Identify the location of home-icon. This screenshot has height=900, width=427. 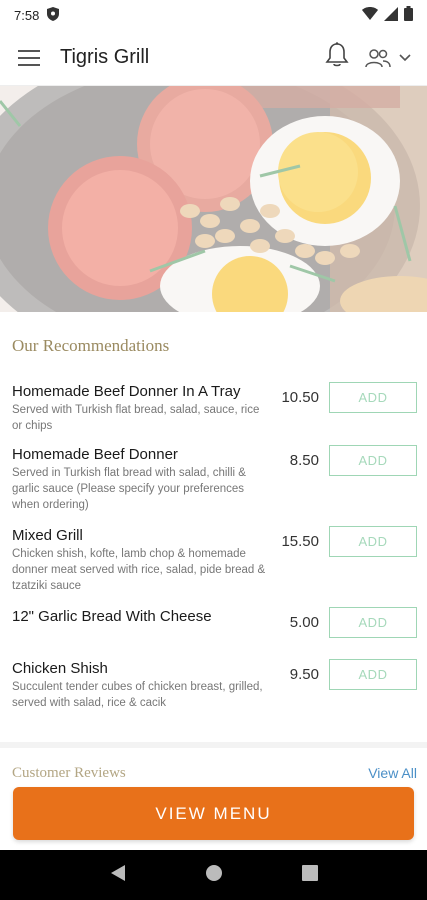
(214, 875).